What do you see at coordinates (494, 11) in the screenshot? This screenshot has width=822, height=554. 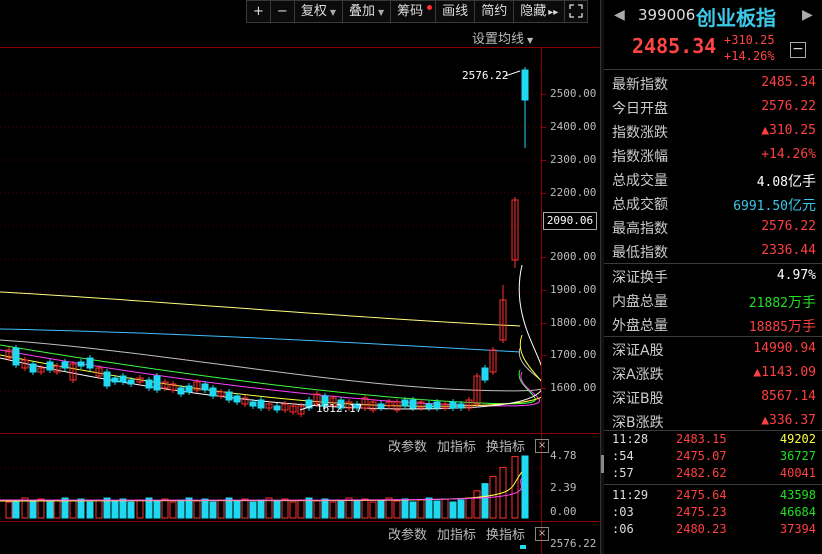 I see `jianyue-button: 简约` at bounding box center [494, 11].